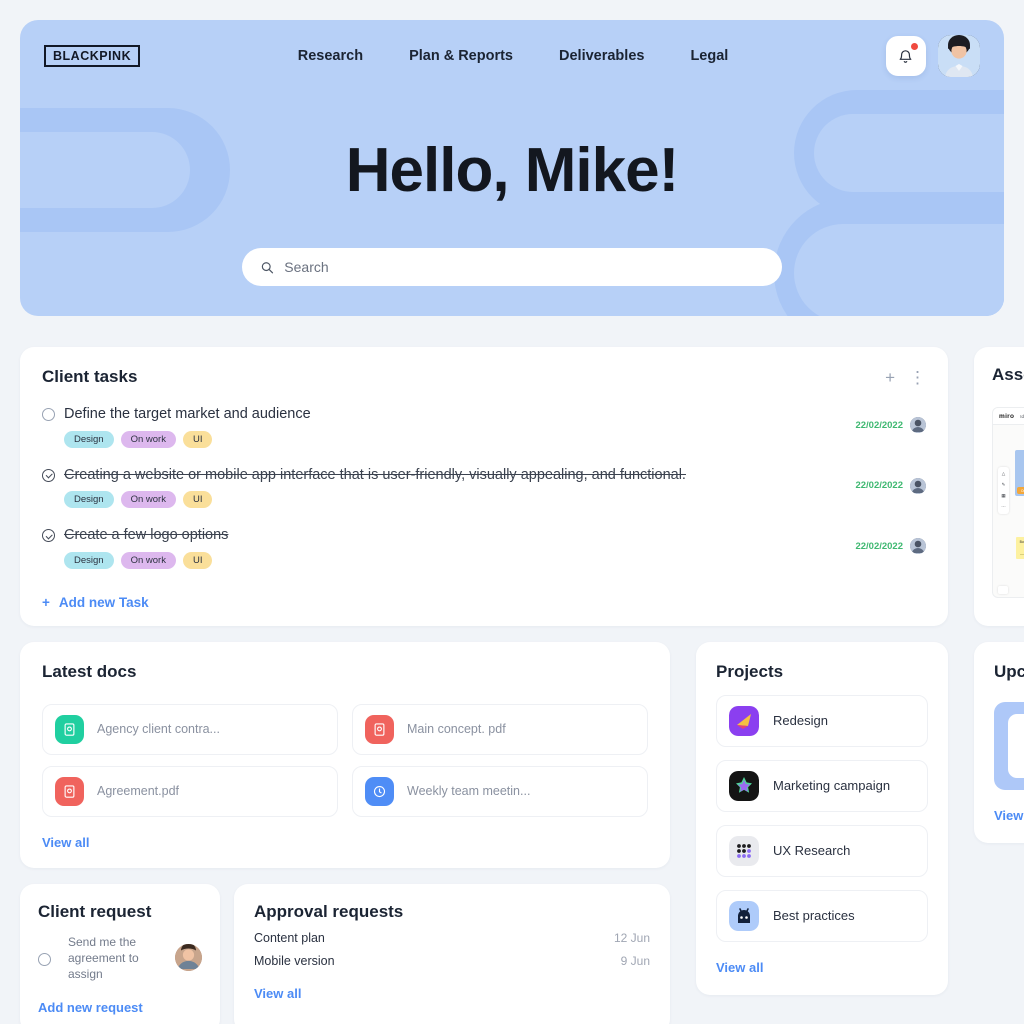  What do you see at coordinates (289, 937) in the screenshot?
I see `approval-request-name: Content plan` at bounding box center [289, 937].